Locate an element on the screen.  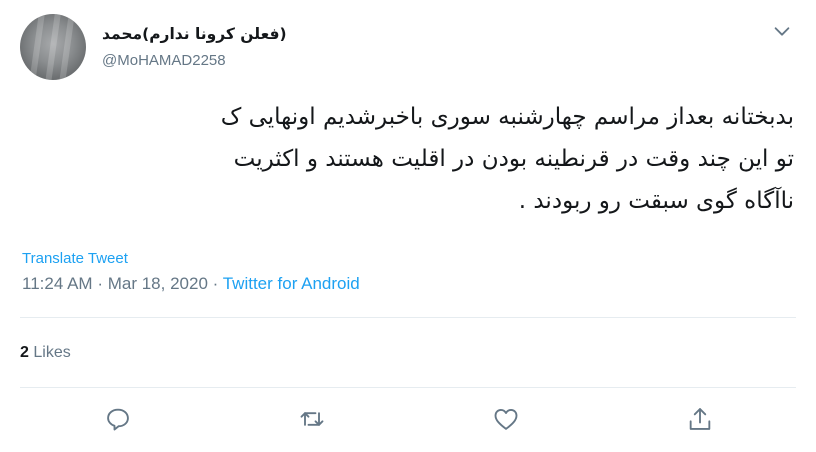
tweet-source-link: Twitter for Android is located at coordinates (291, 283).